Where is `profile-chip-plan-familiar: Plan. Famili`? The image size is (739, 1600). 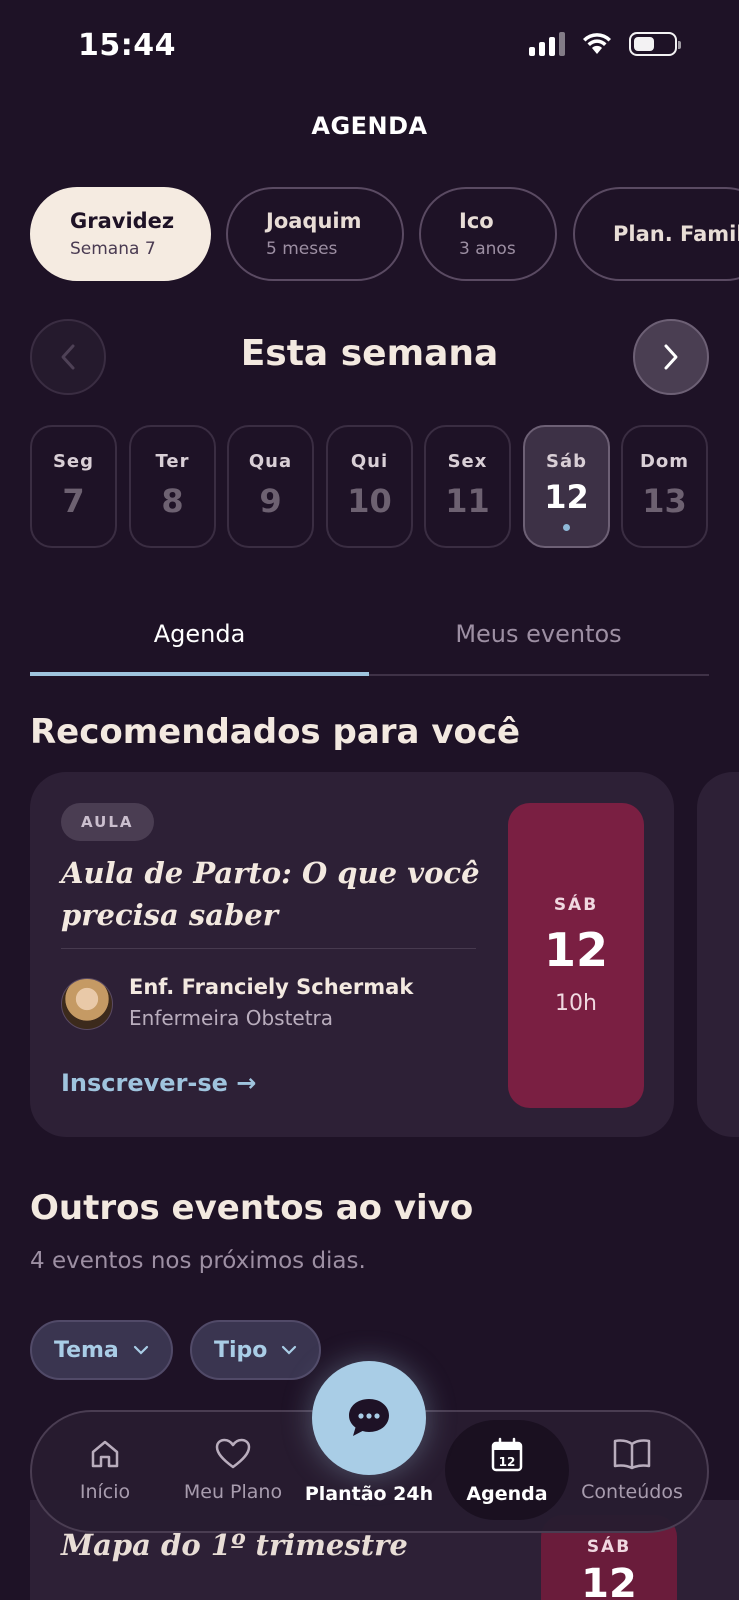 profile-chip-plan-familiar: Plan. Famili is located at coordinates (656, 234).